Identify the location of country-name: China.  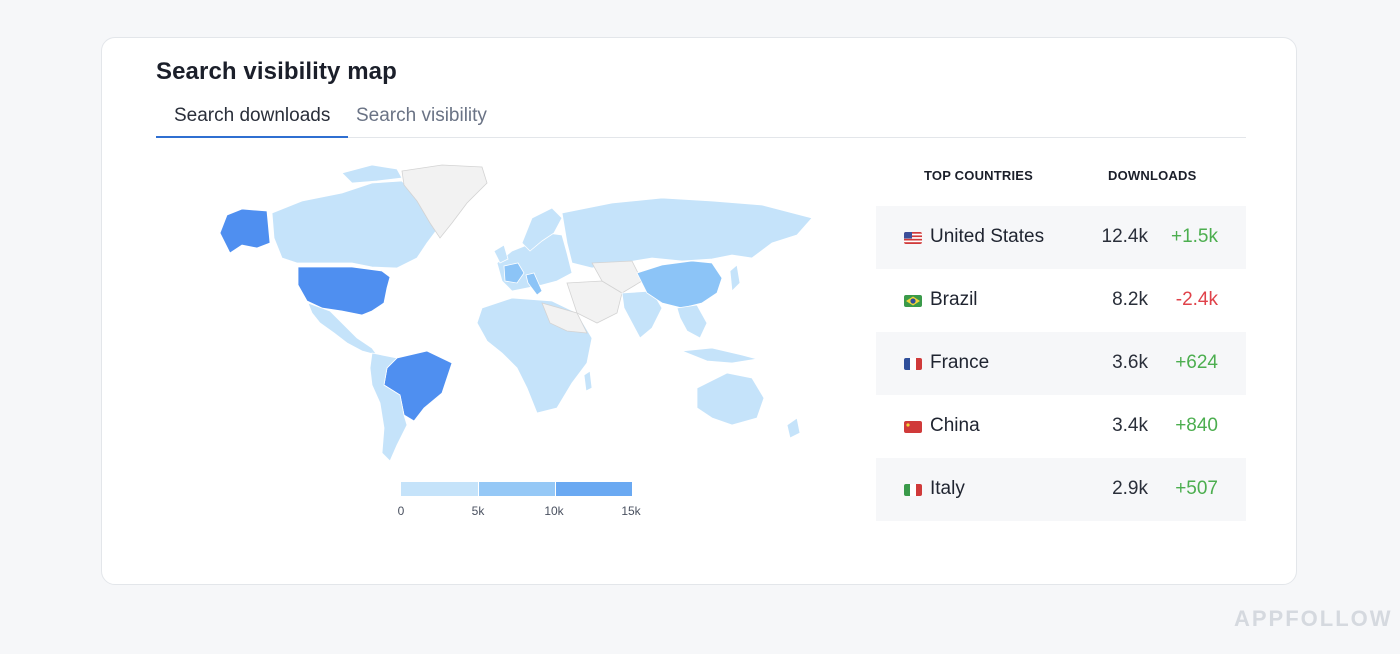
(955, 425).